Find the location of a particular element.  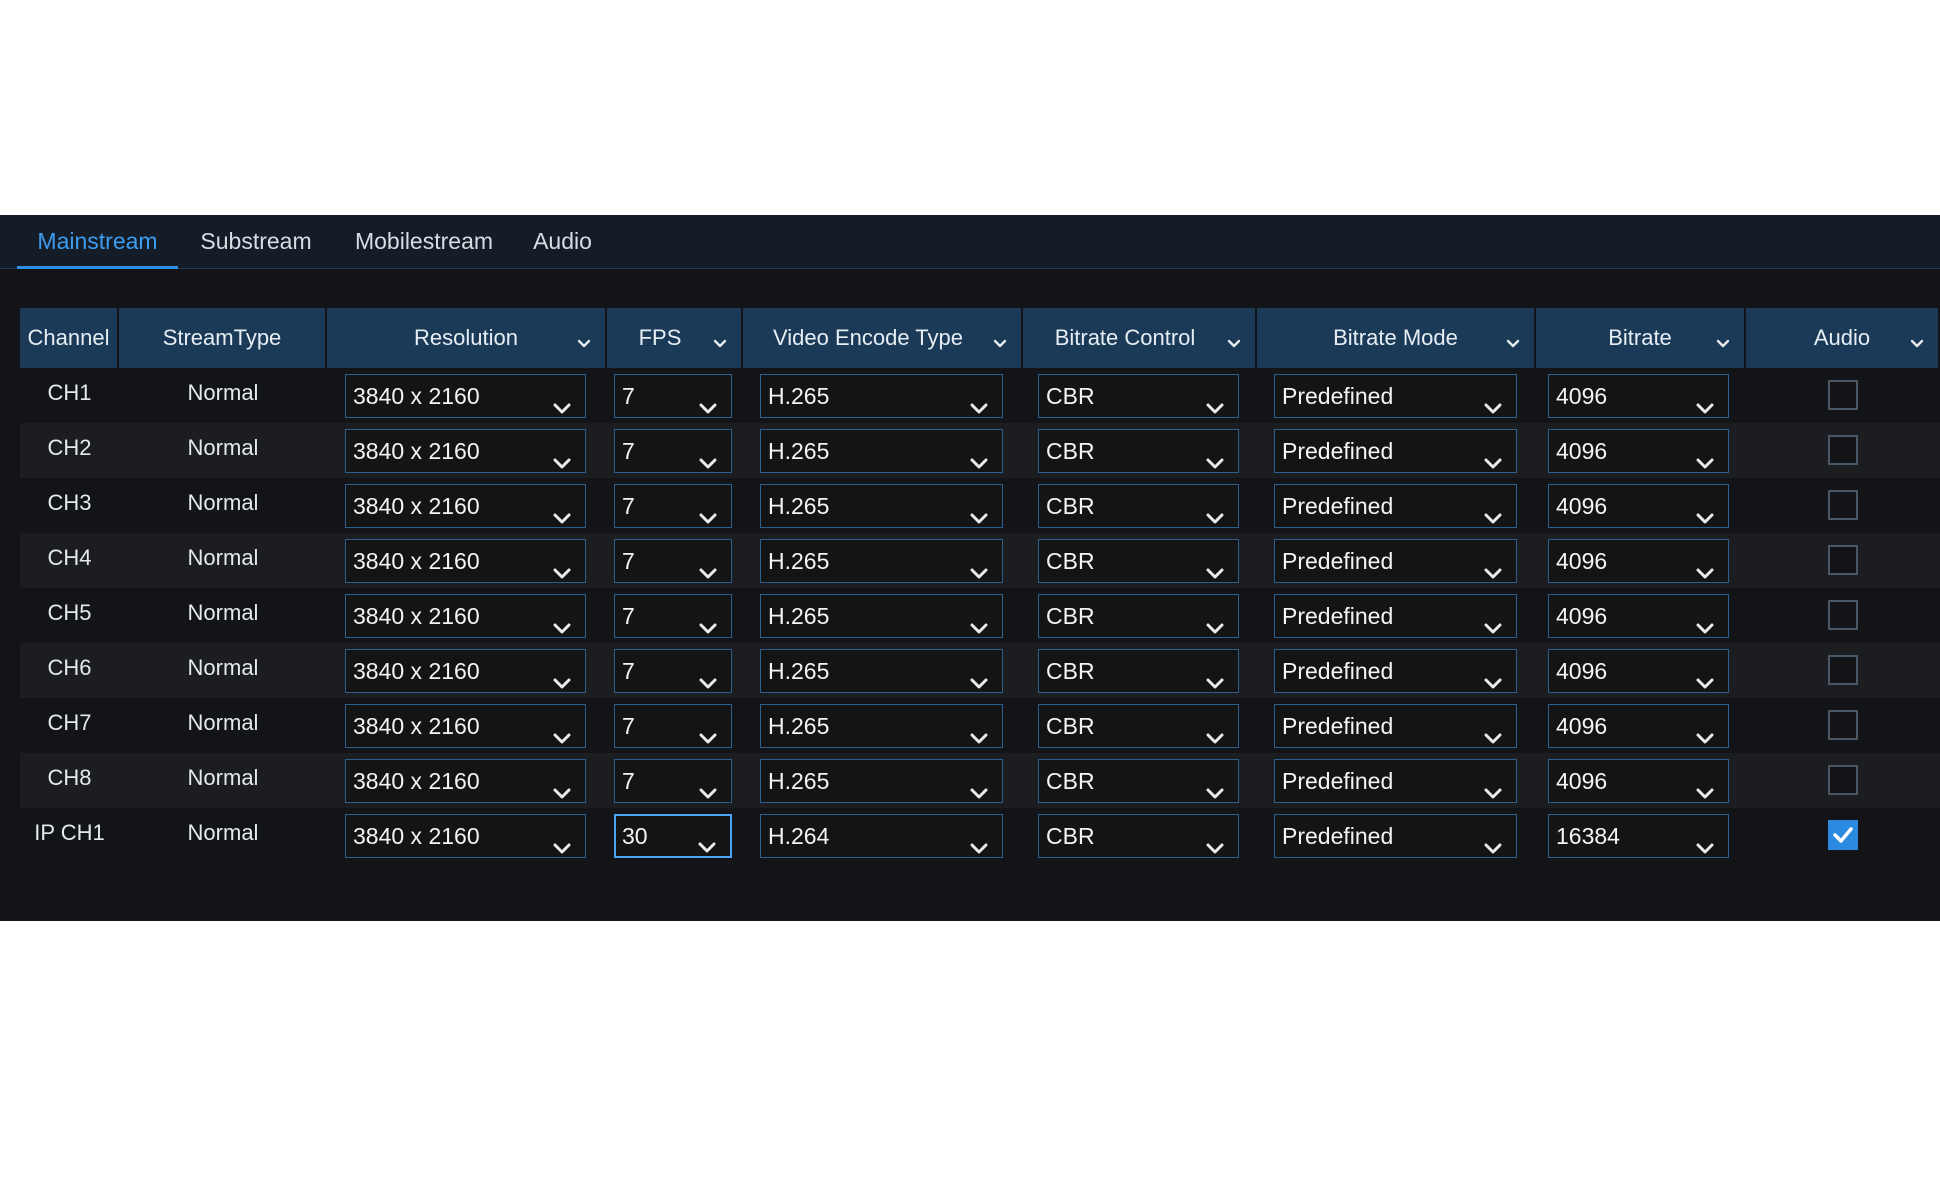

header-video-encode-type: Video Encode Type is located at coordinates (883, 338).